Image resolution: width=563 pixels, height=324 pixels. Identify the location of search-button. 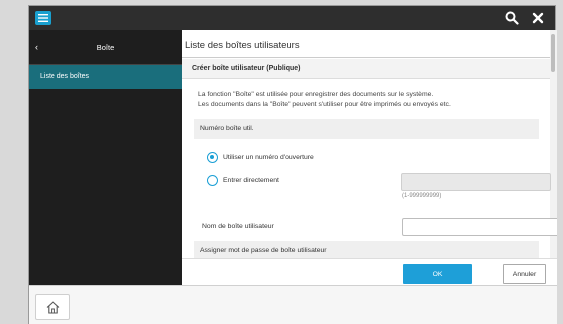
(512, 18).